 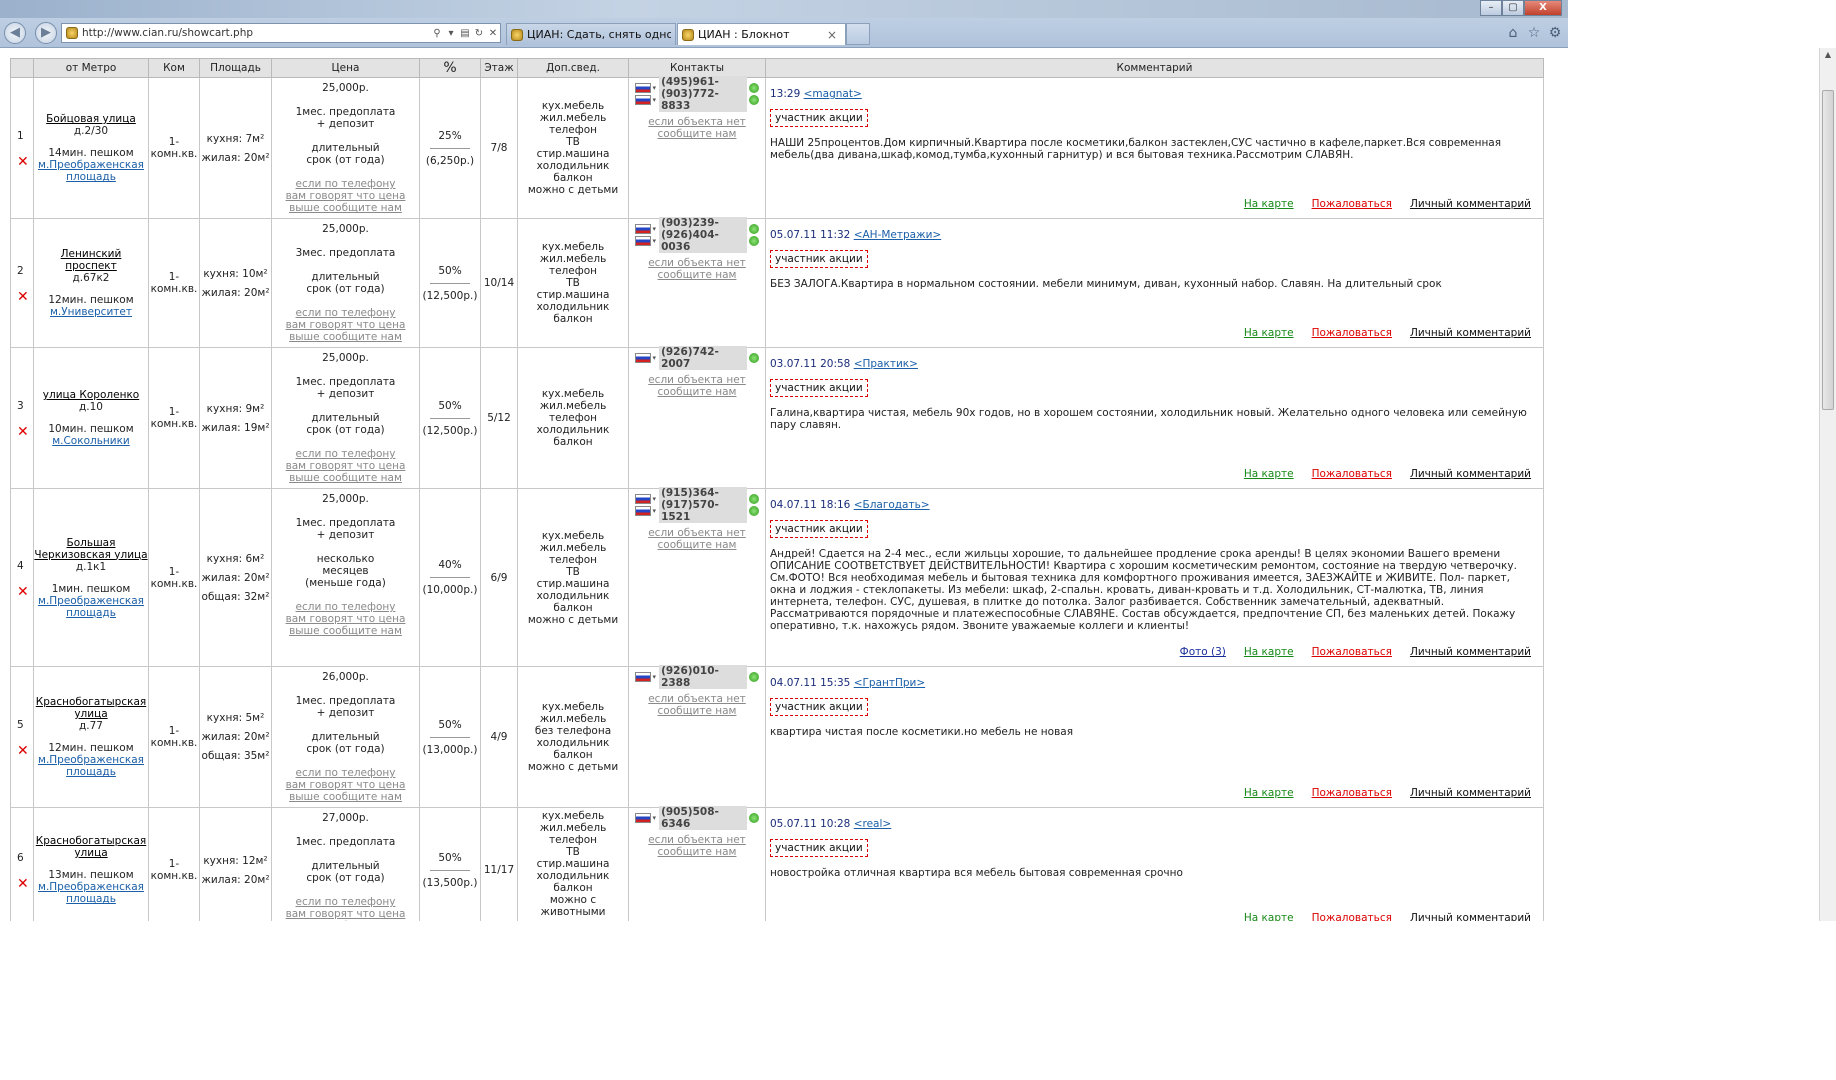 I want to click on photo-link: Фото (3), so click(x=1203, y=652).